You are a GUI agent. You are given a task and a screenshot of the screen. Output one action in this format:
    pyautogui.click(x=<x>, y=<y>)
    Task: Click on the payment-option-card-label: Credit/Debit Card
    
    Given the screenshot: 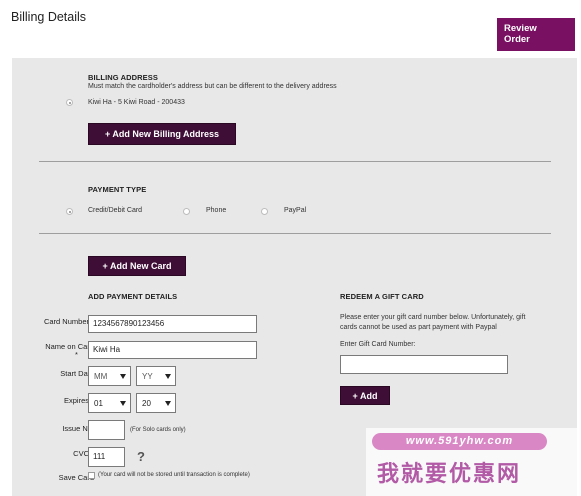 What is the action you would take?
    pyautogui.click(x=115, y=210)
    